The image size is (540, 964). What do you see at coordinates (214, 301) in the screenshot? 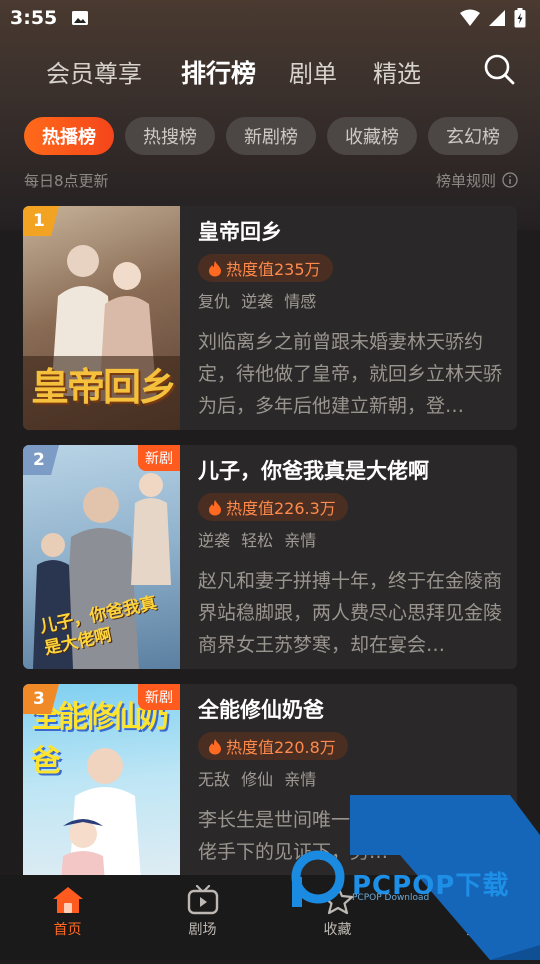
I see `tag: 复仇` at bounding box center [214, 301].